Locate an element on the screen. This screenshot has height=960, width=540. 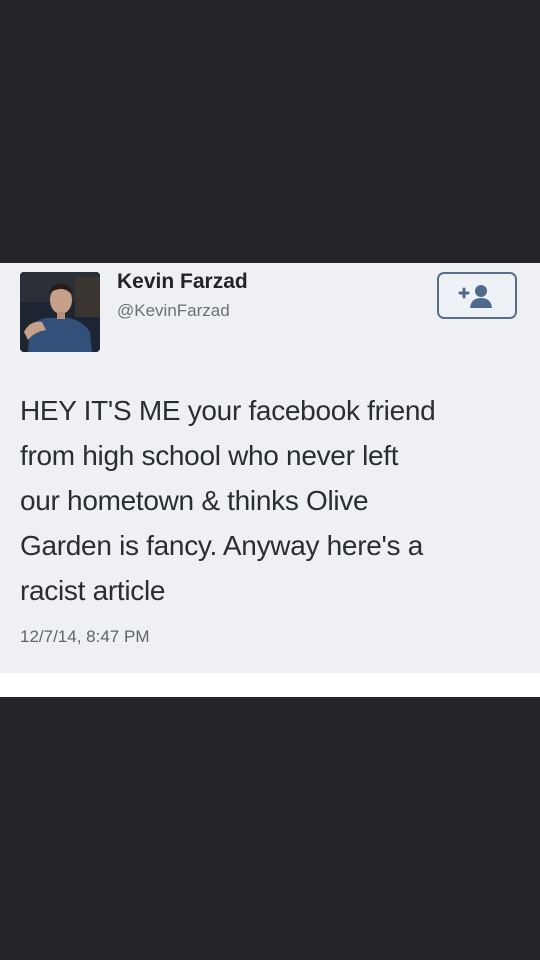
tweet-timestamp: 12/7/14, 8:47 PM is located at coordinates (84, 637).